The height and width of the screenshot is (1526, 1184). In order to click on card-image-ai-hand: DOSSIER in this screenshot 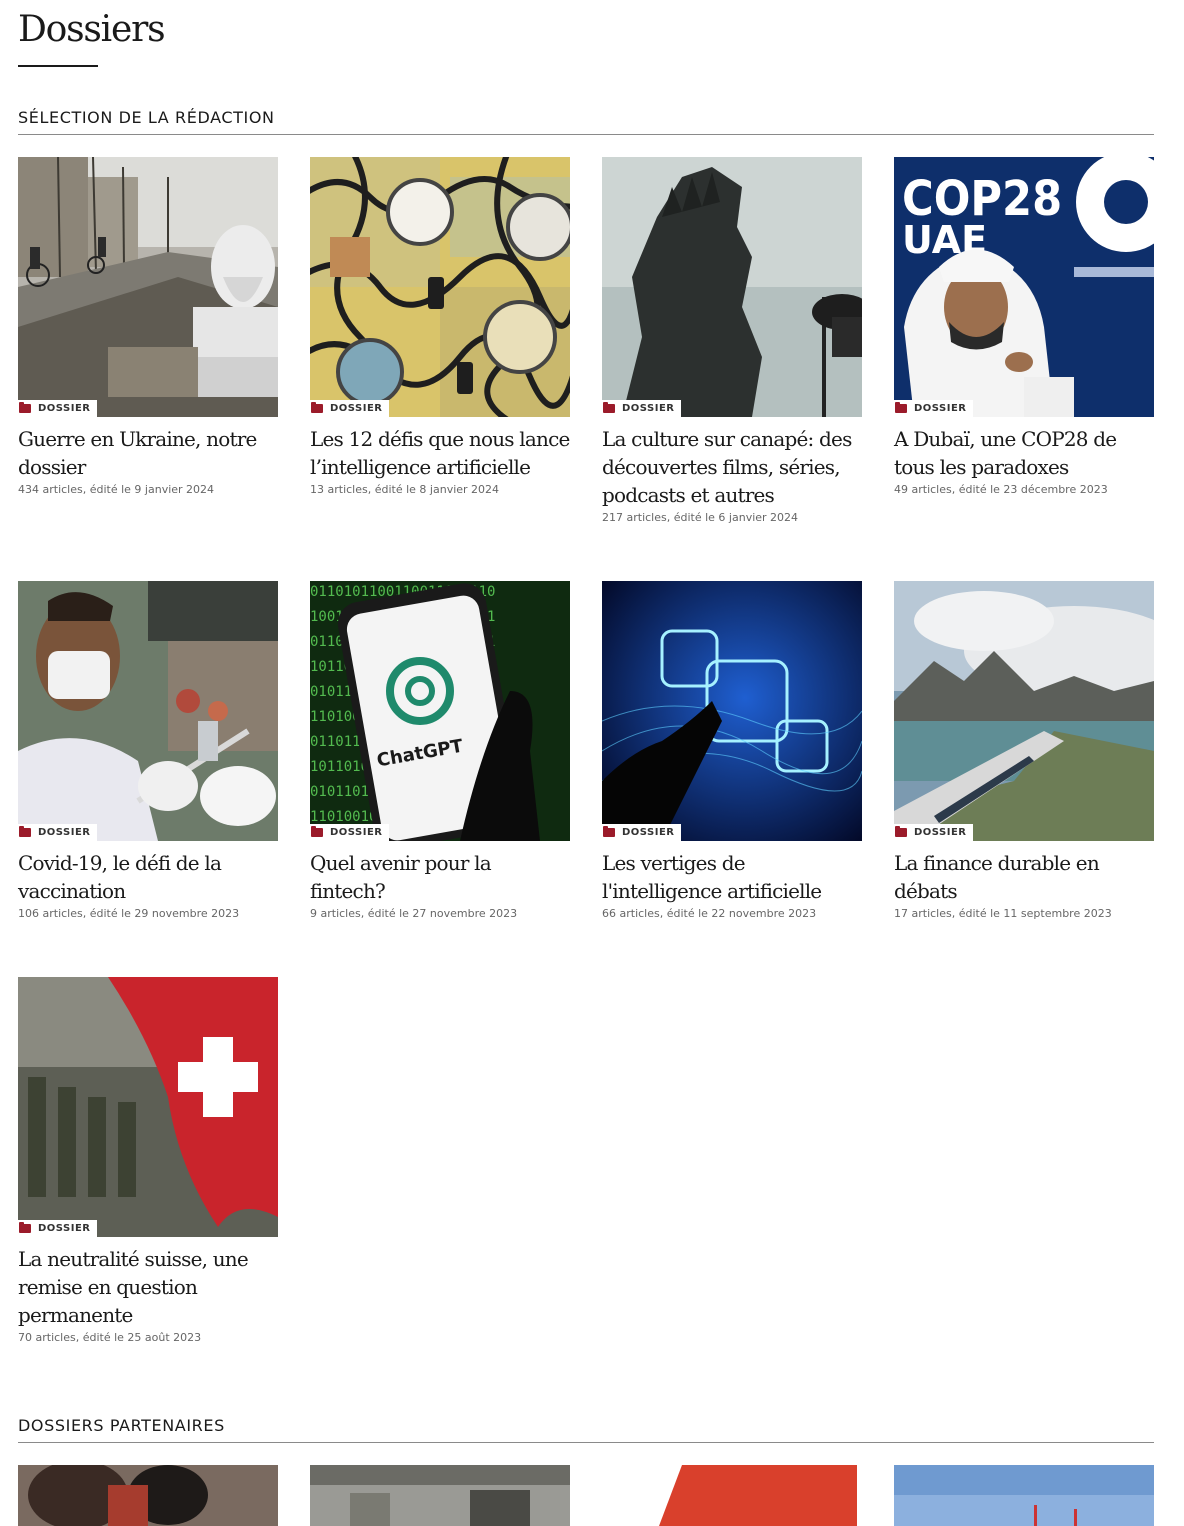, I will do `click(732, 711)`.